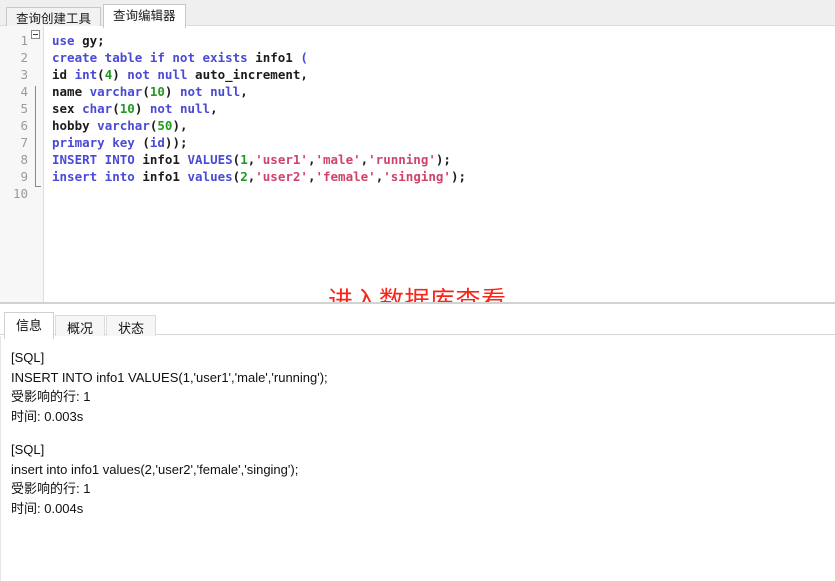  What do you see at coordinates (93, 142) in the screenshot?
I see `token-kw: primary key` at bounding box center [93, 142].